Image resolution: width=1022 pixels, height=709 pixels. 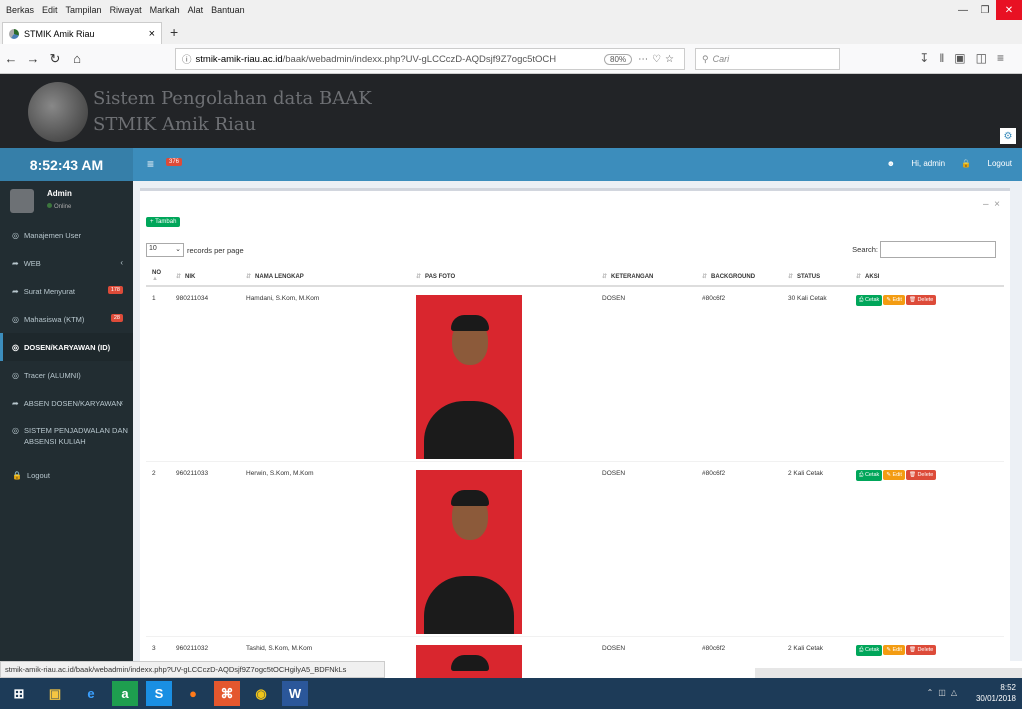 What do you see at coordinates (888, 673) in the screenshot?
I see `horizontal-scrollbar` at bounding box center [888, 673].